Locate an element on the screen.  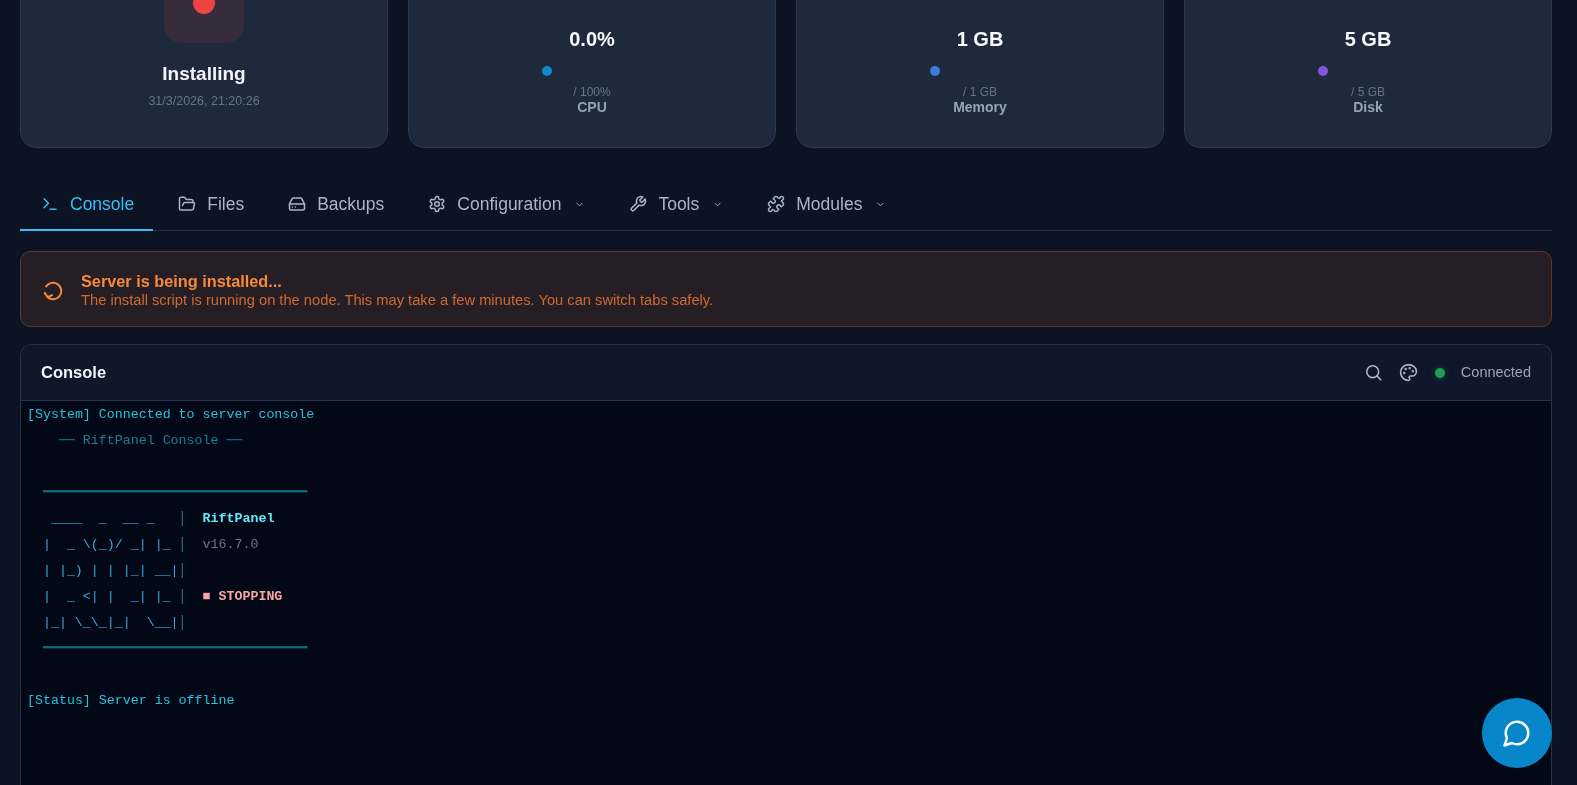
ascii-art-line: | _ <| | _| |_ is located at coordinates (107, 597).